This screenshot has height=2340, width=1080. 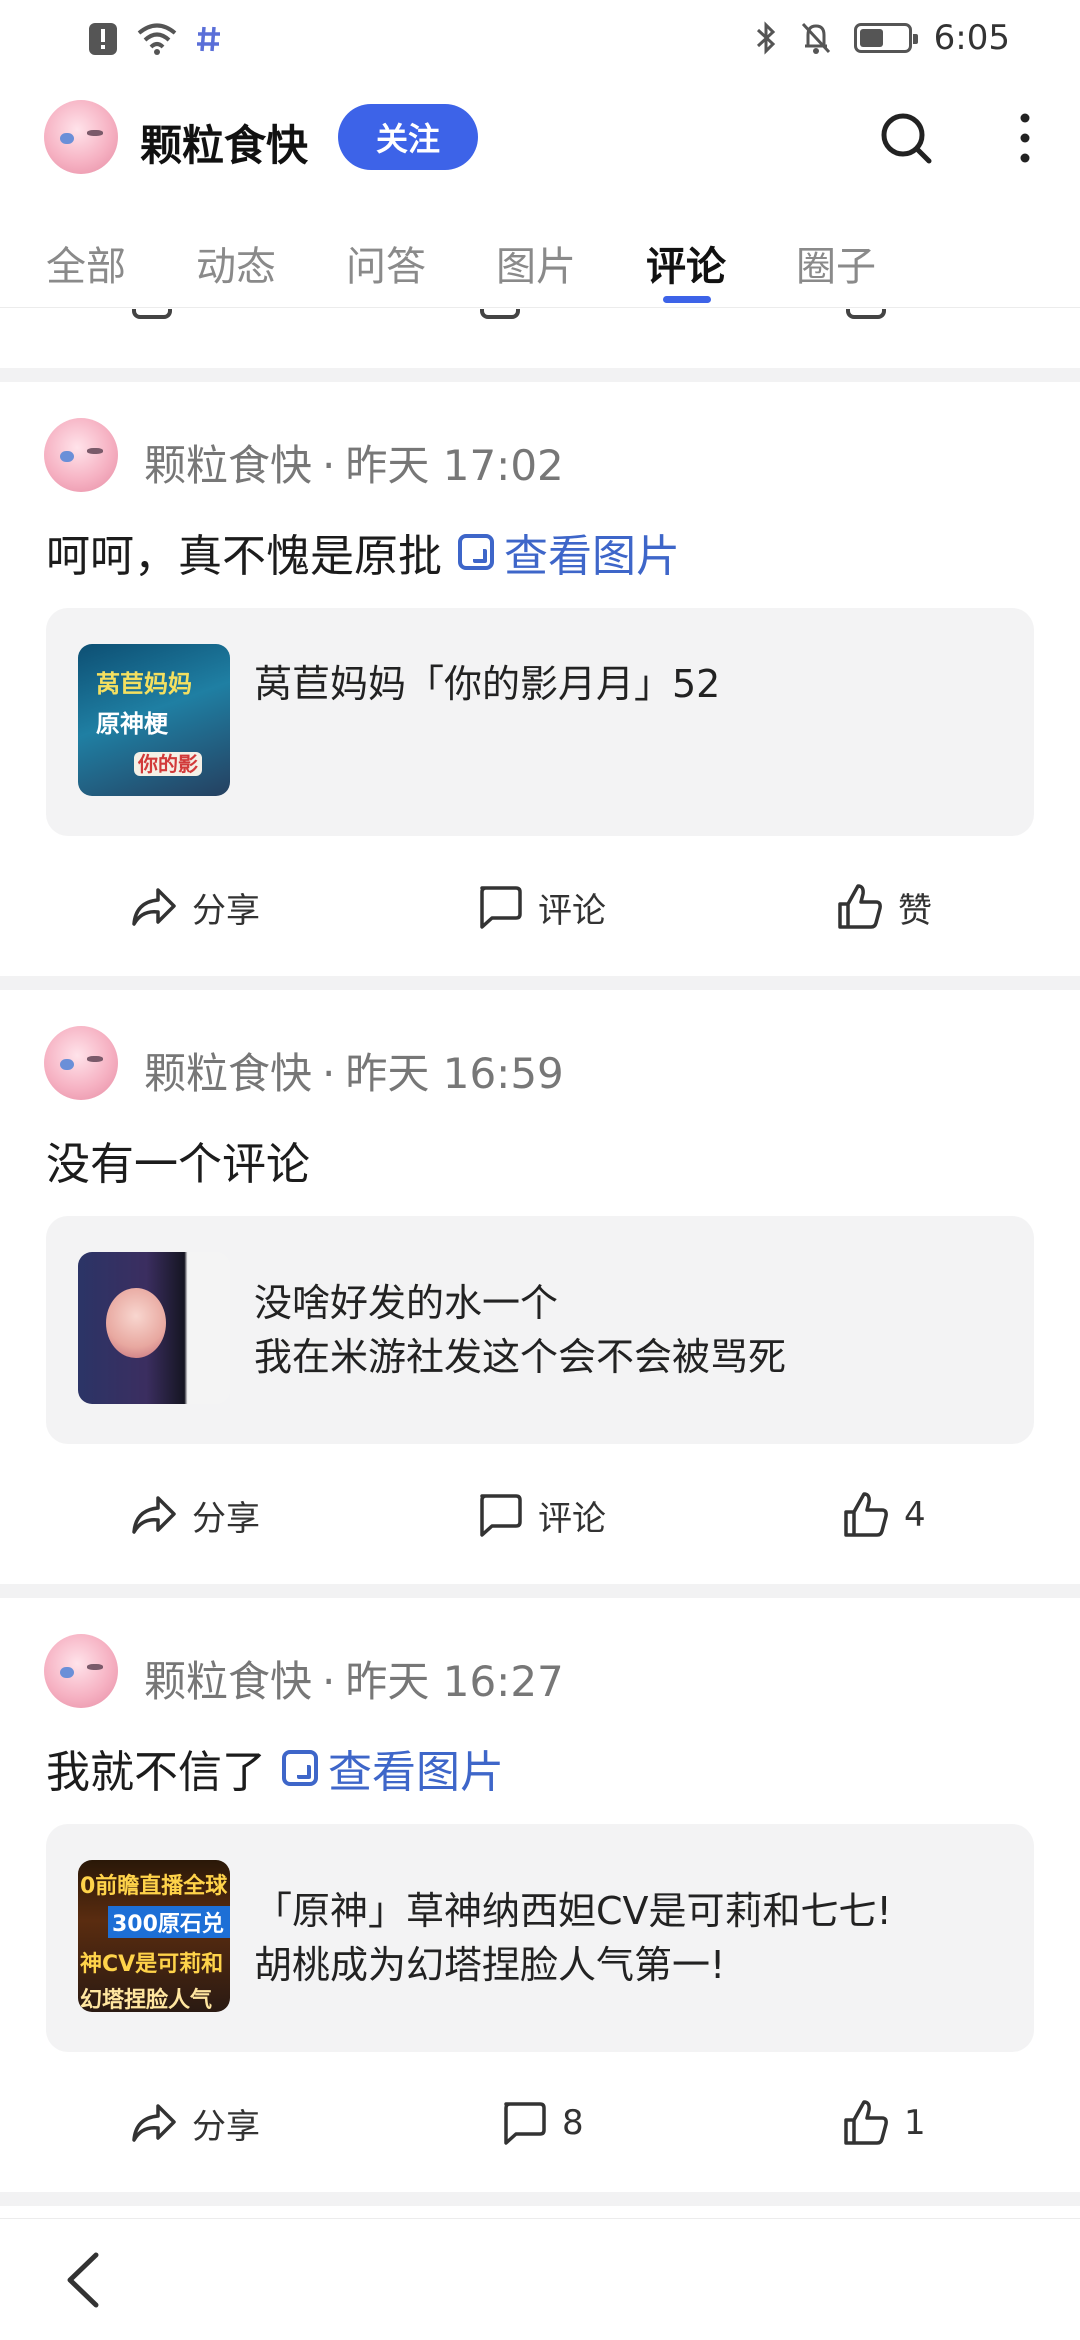 What do you see at coordinates (687, 299) in the screenshot?
I see `active-tab-indicator` at bounding box center [687, 299].